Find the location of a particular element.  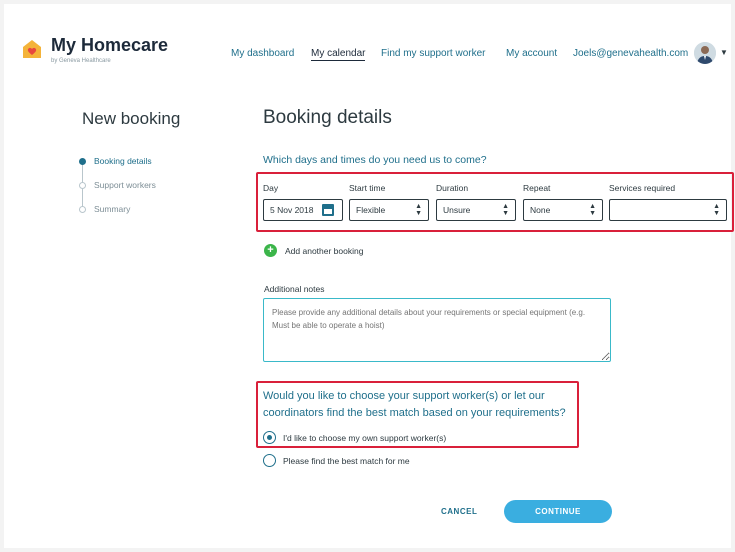

day-date-picker: 5 Nov 2018 is located at coordinates (303, 210).